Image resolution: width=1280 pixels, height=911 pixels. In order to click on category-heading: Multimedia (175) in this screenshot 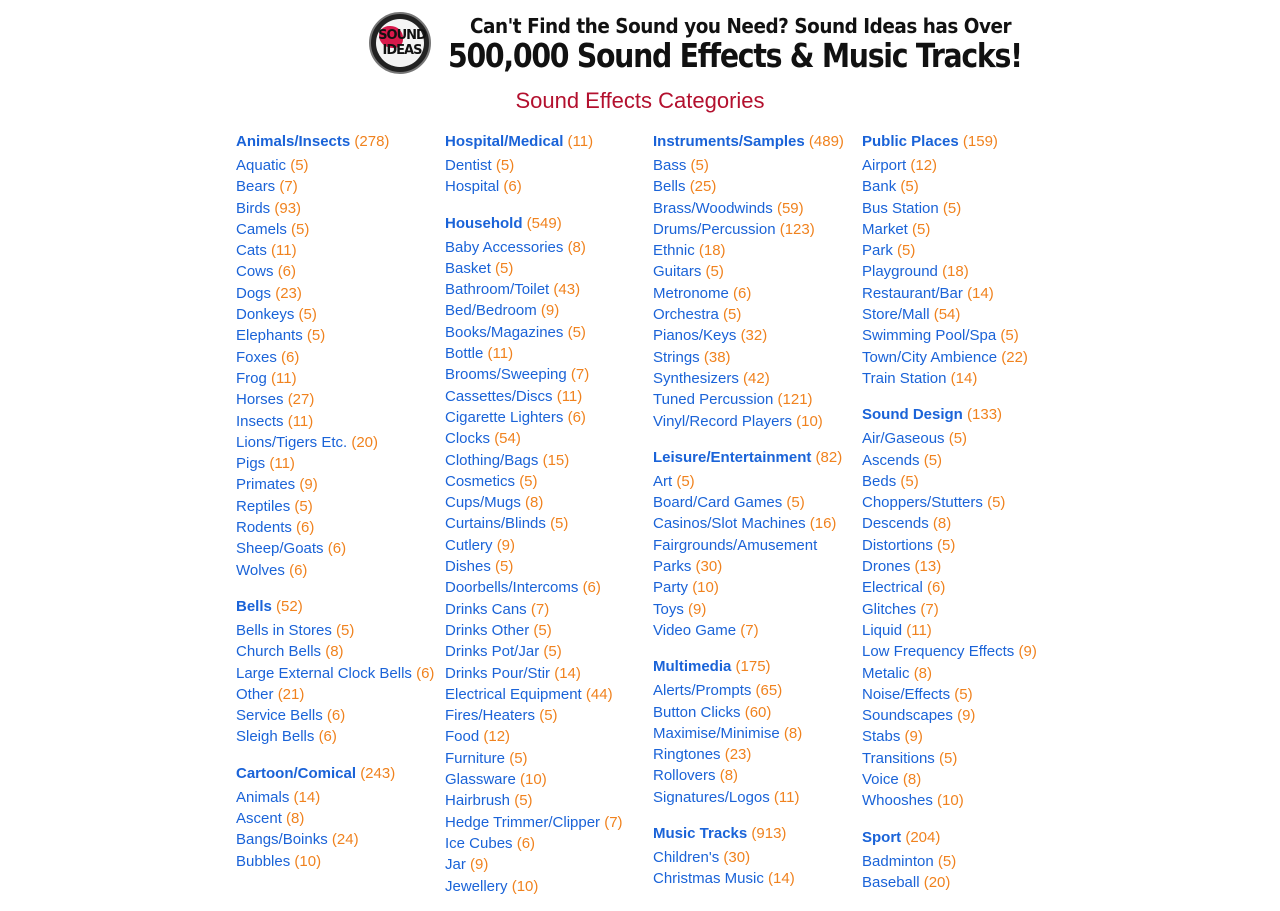, I will do `click(753, 666)`.